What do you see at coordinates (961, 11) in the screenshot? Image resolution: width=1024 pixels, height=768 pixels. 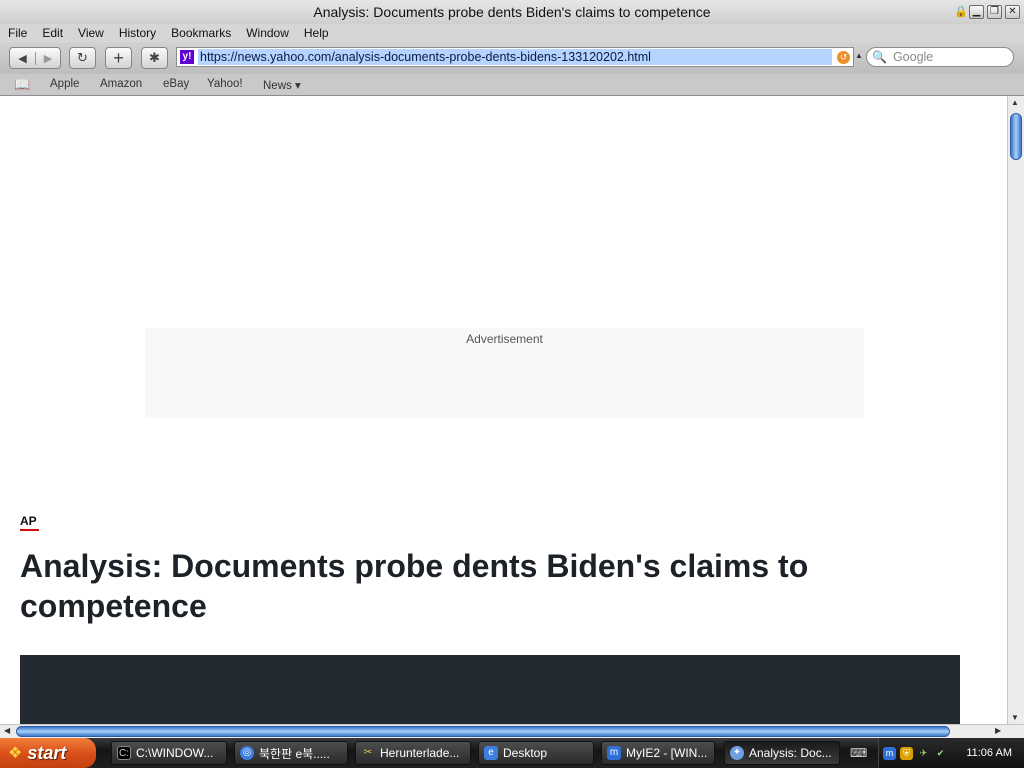 I see `lock-icon: 🔒` at bounding box center [961, 11].